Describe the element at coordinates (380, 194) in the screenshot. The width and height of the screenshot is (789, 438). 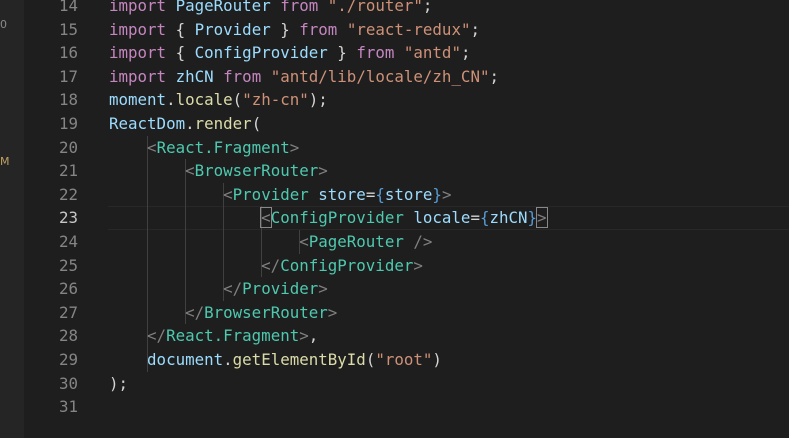
I see `code-token: {` at that location.